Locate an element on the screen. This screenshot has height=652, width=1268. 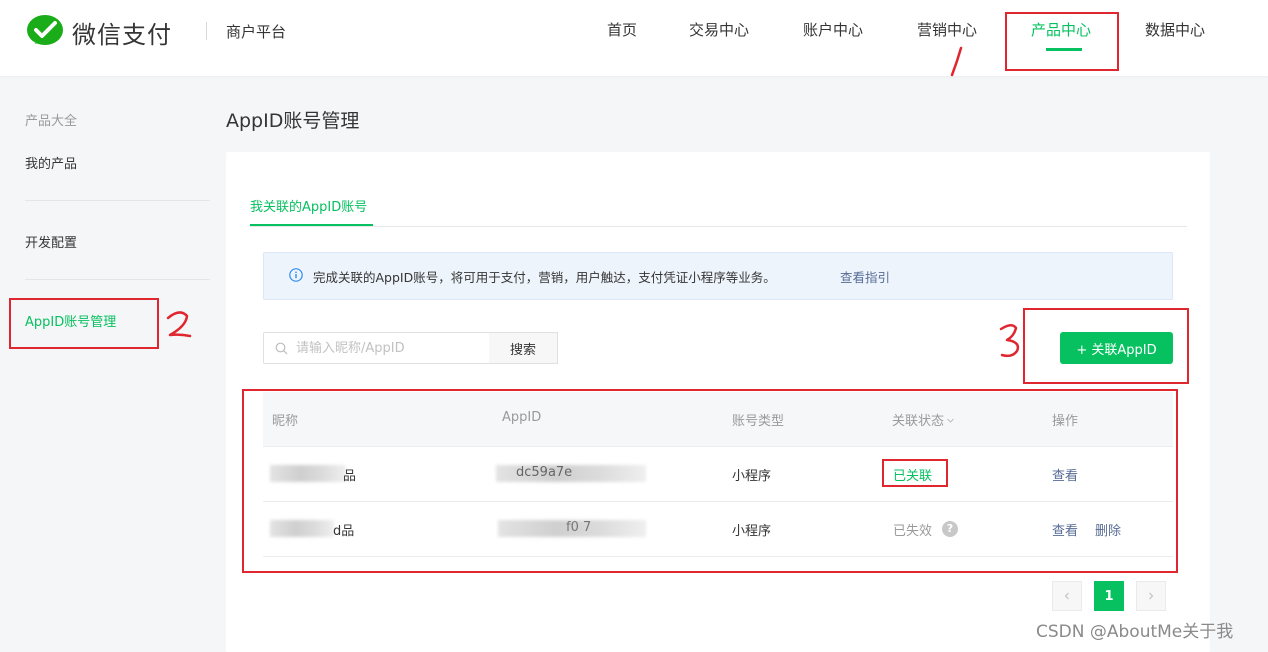
tab-baseline is located at coordinates (718, 226).